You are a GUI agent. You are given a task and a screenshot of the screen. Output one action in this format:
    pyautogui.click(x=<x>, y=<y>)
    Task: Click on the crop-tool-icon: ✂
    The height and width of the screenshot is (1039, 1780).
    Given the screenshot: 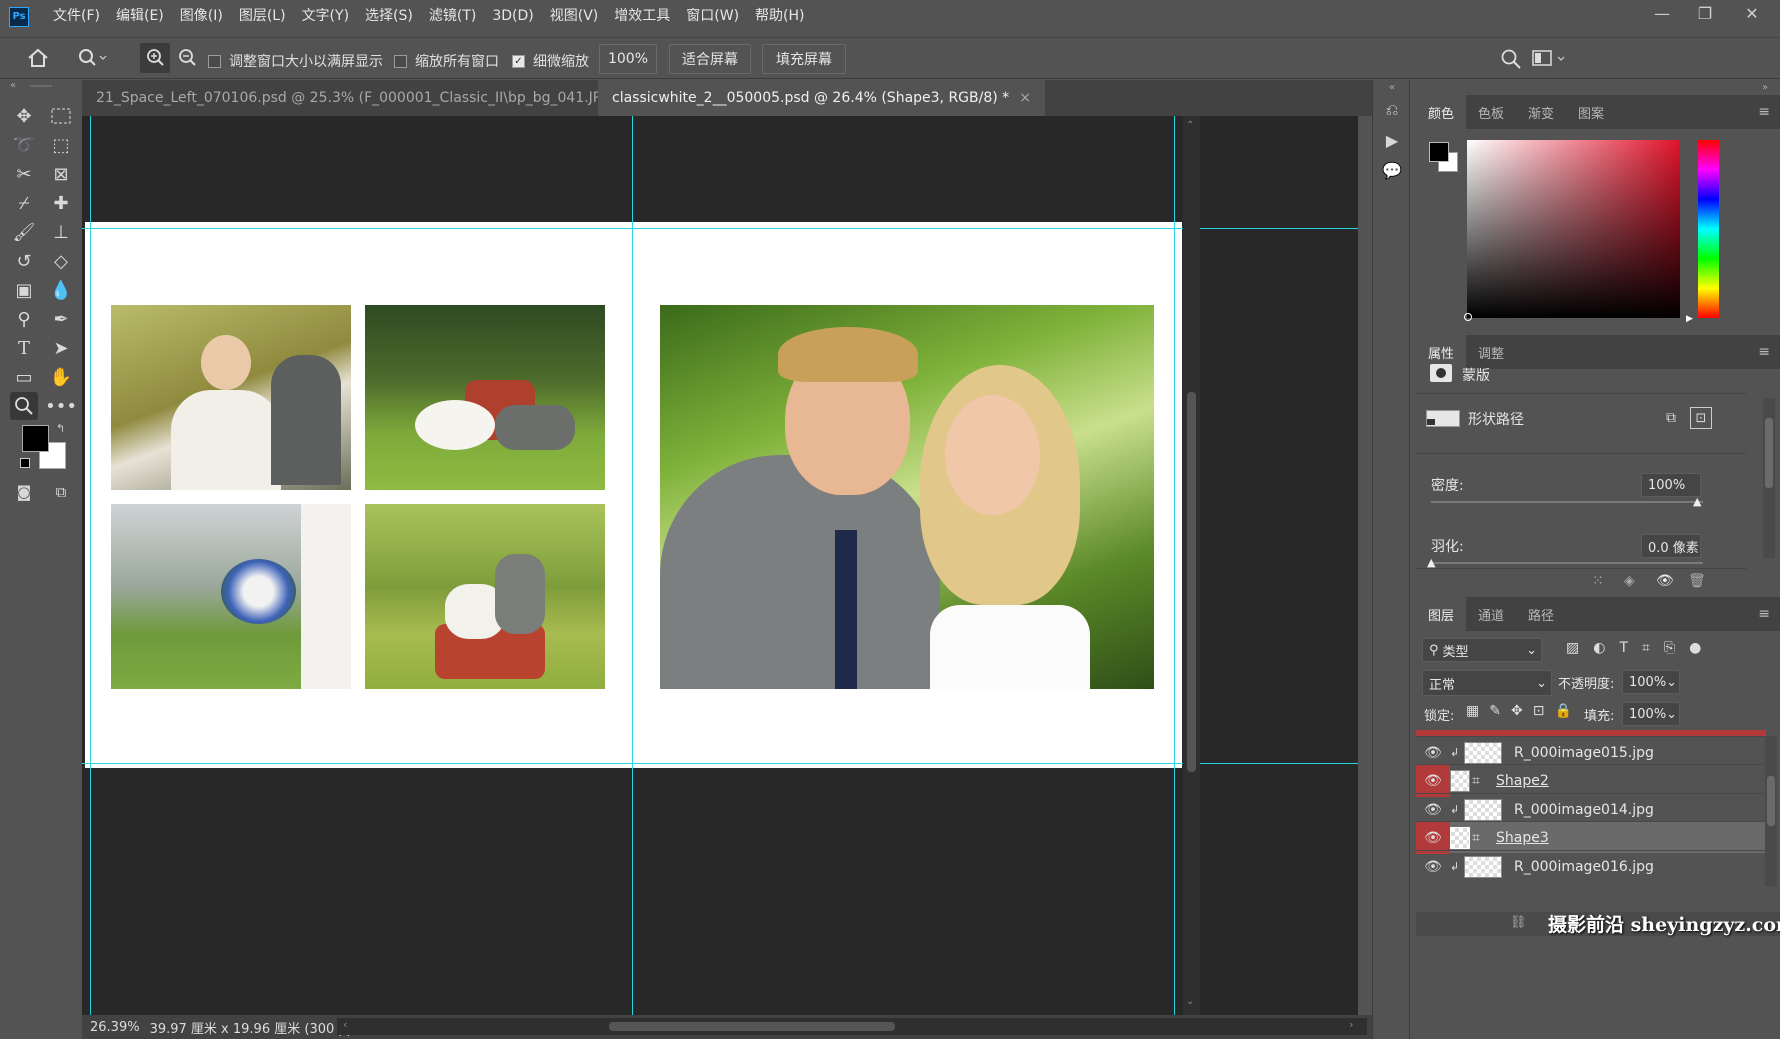 What is the action you would take?
    pyautogui.click(x=24, y=174)
    